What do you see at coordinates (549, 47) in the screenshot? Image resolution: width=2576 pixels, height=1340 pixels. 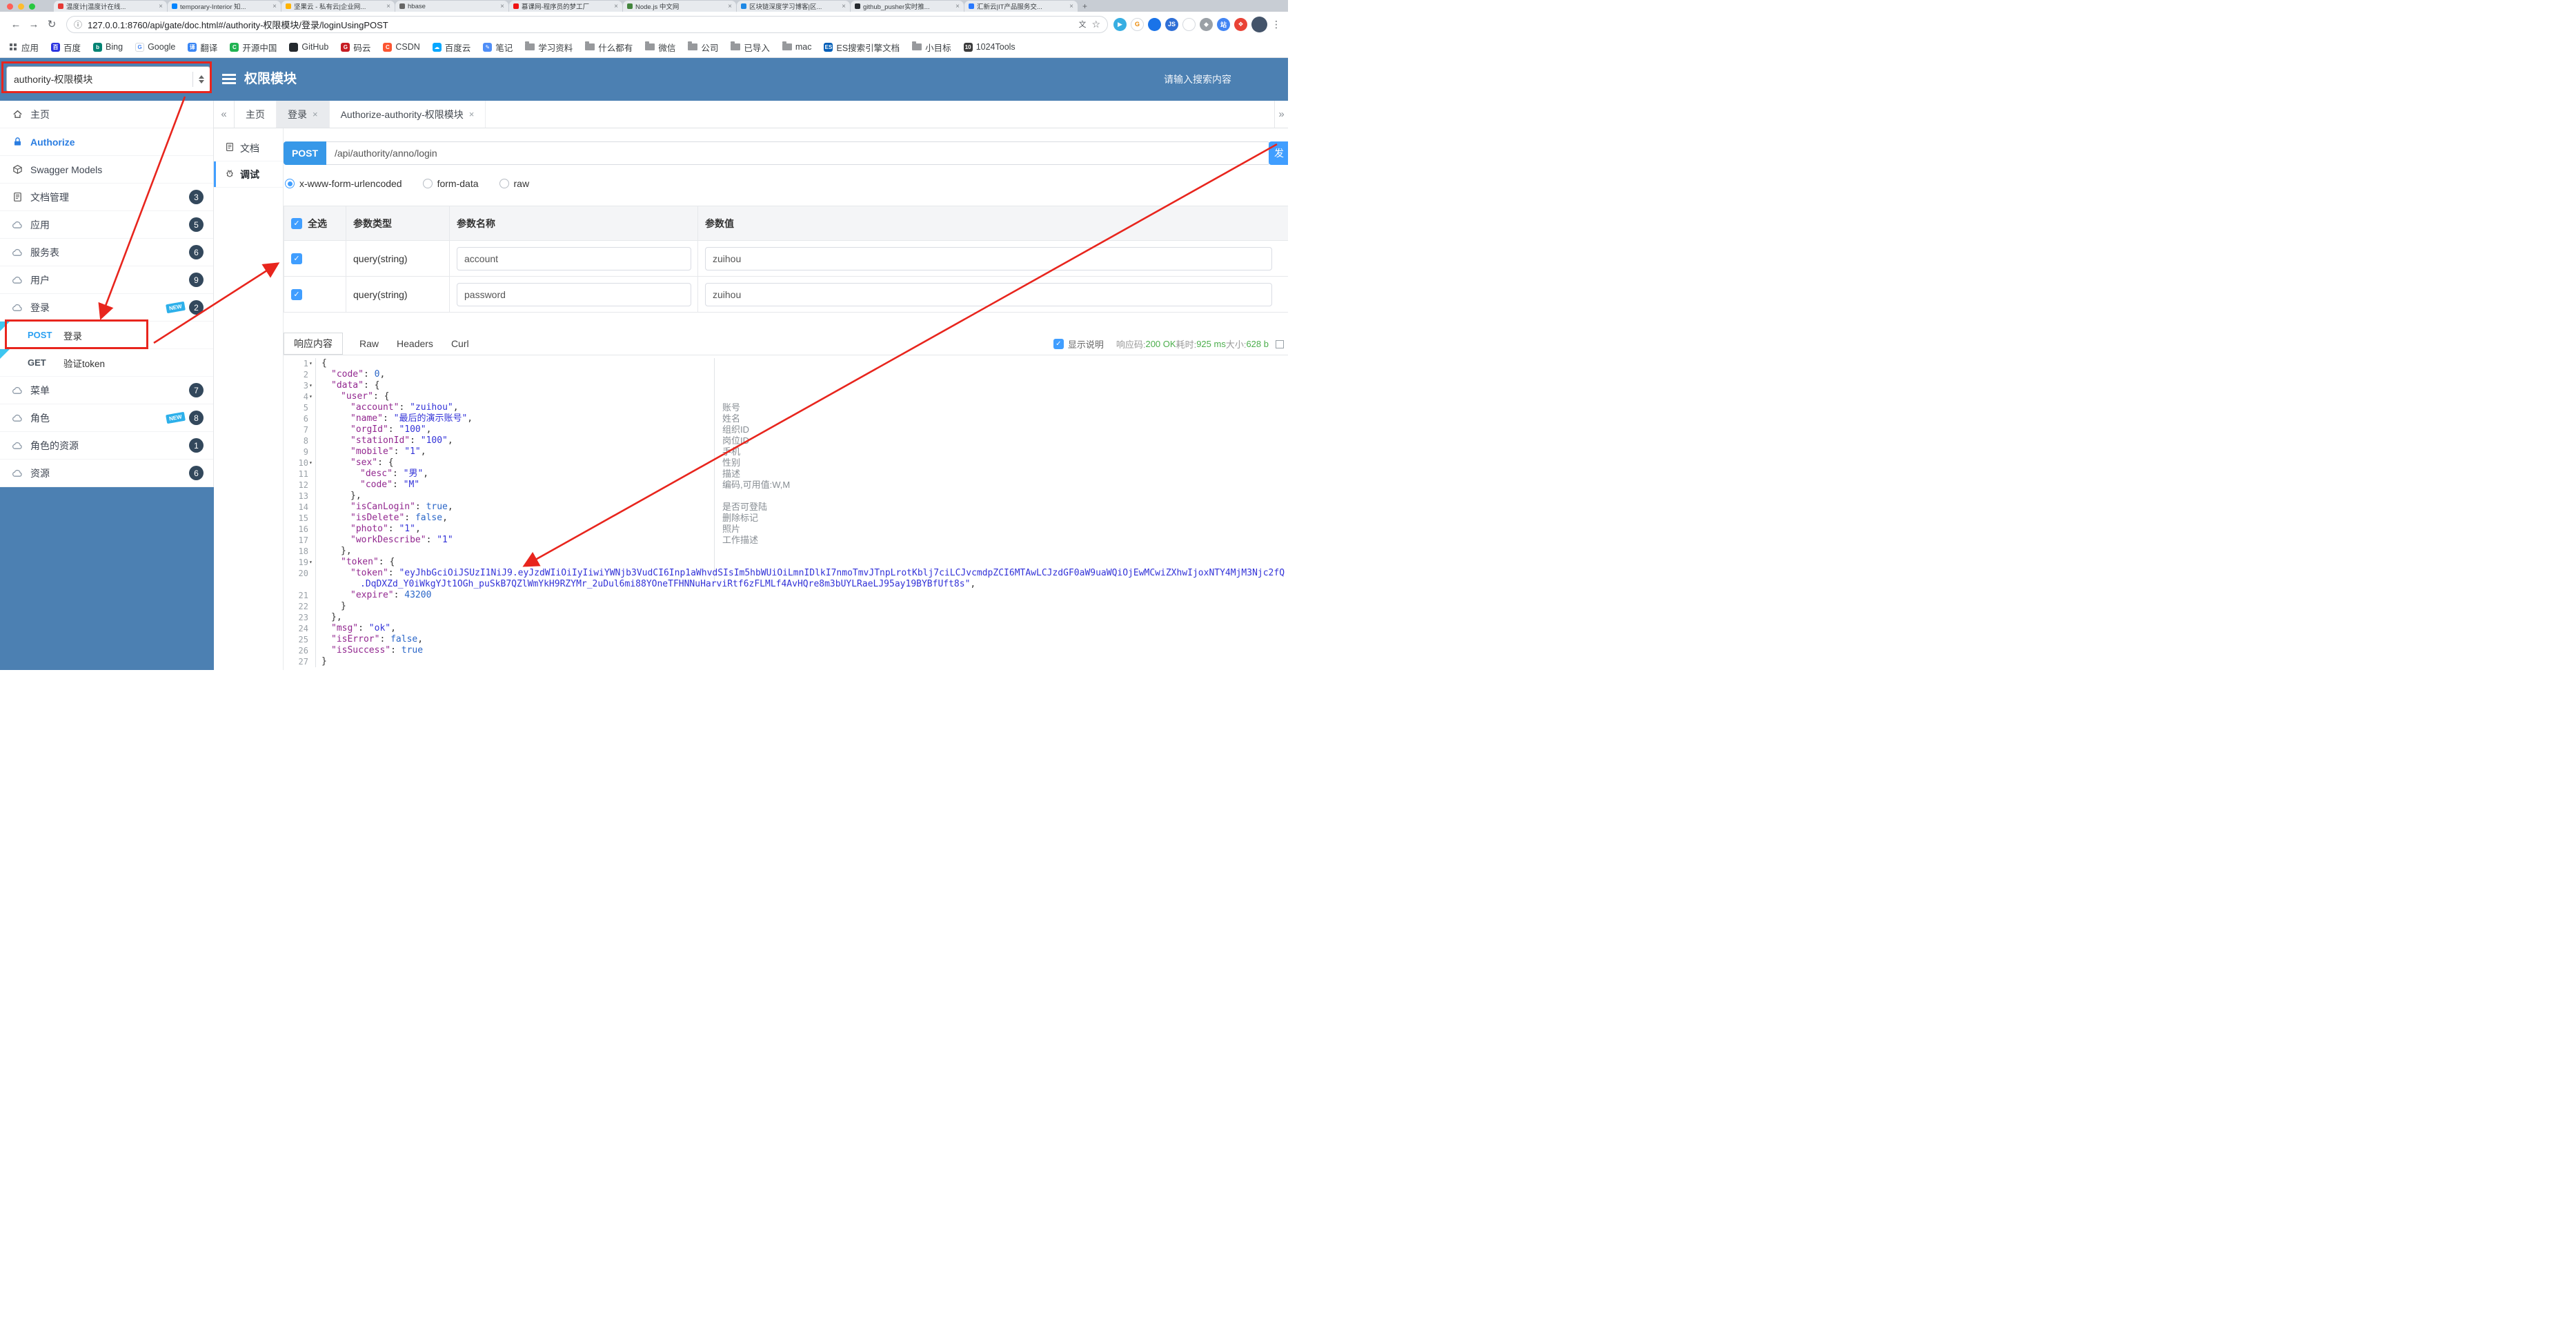 I see `bookmark-item: 学习资料` at bounding box center [549, 47].